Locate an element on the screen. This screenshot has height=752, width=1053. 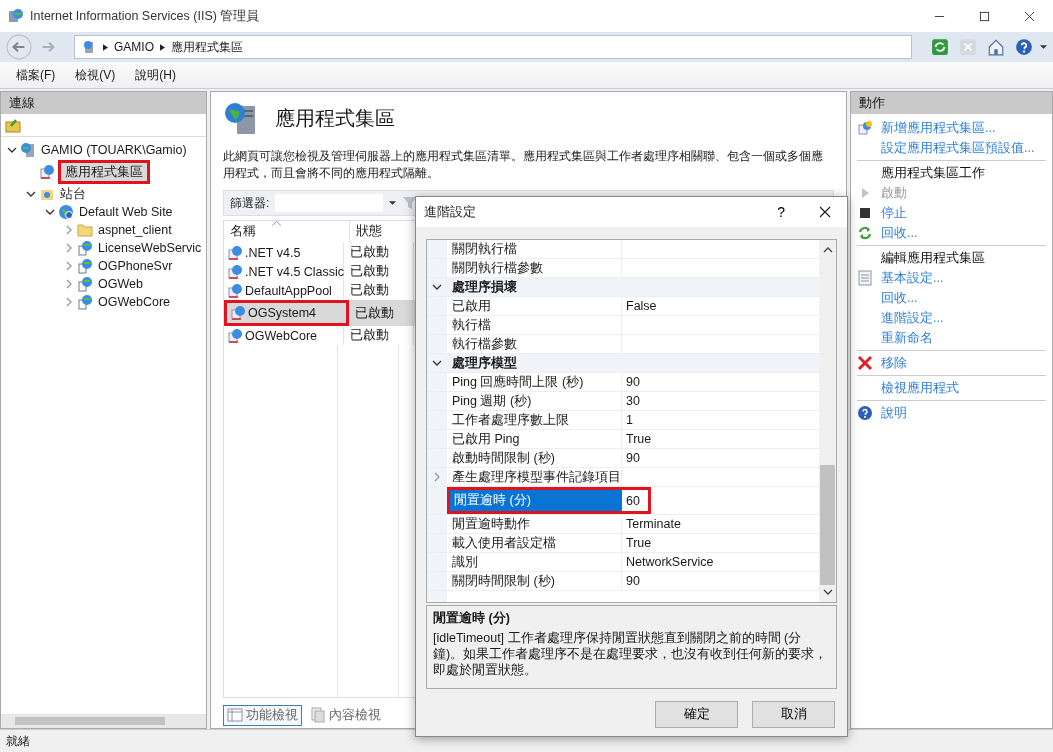
tree-item: aspnet_client is located at coordinates (135, 230).